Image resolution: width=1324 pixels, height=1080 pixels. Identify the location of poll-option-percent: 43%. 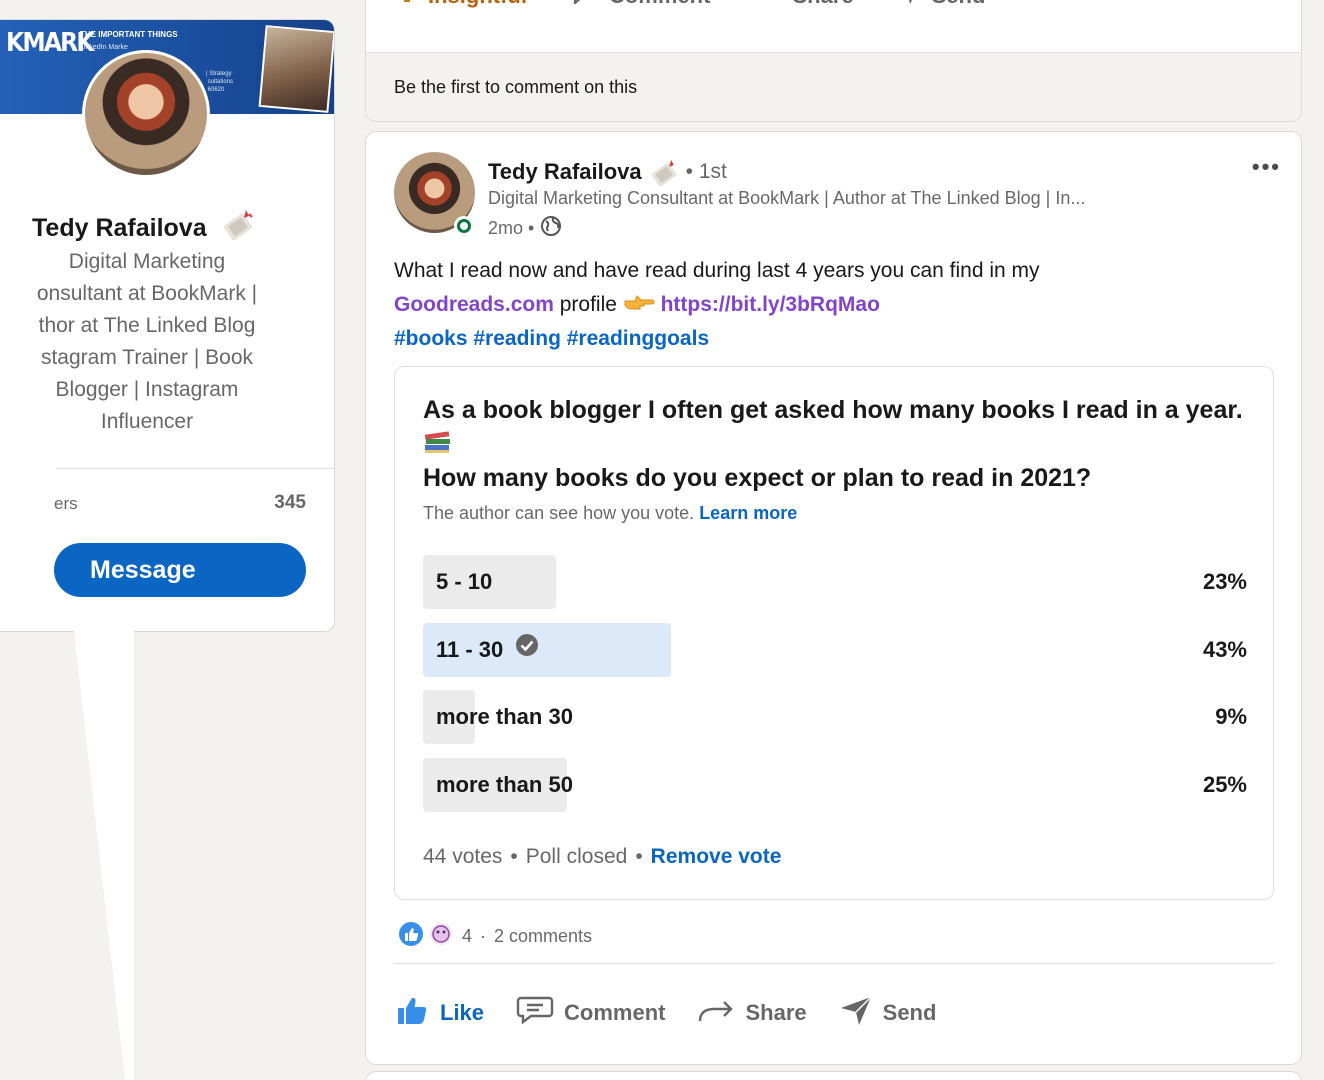
(1224, 649).